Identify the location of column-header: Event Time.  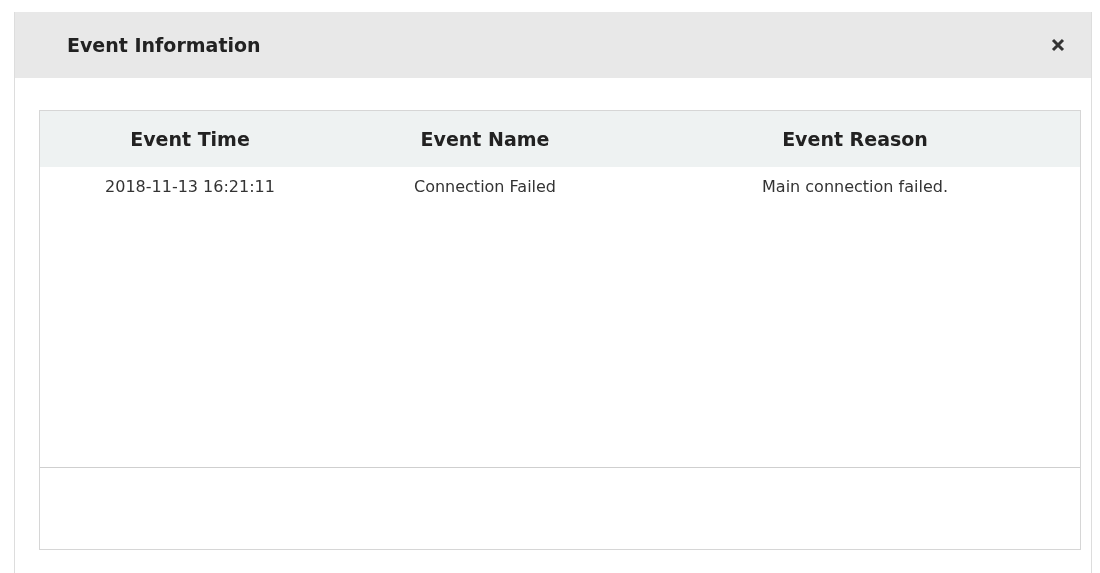
(190, 139).